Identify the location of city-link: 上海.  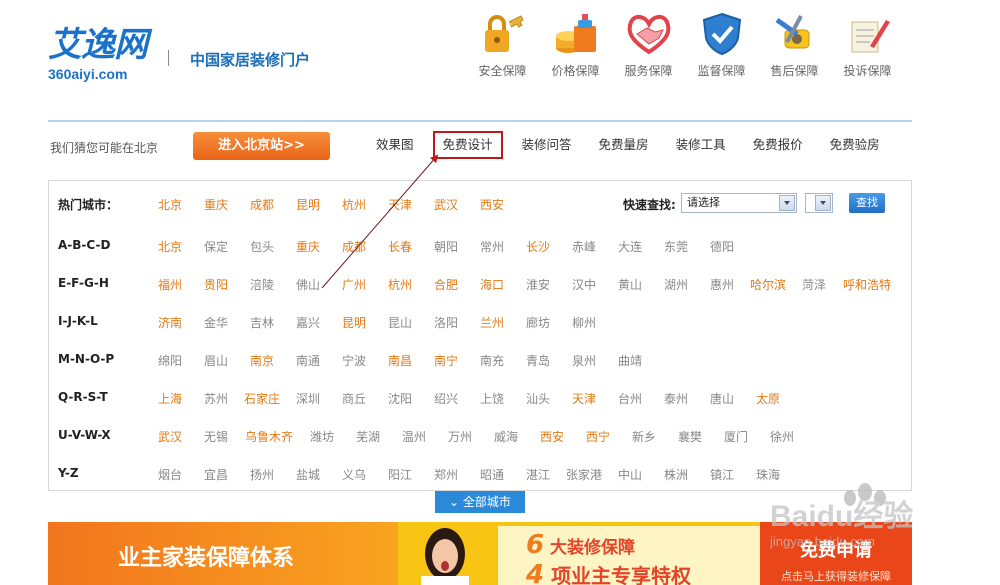
(170, 398).